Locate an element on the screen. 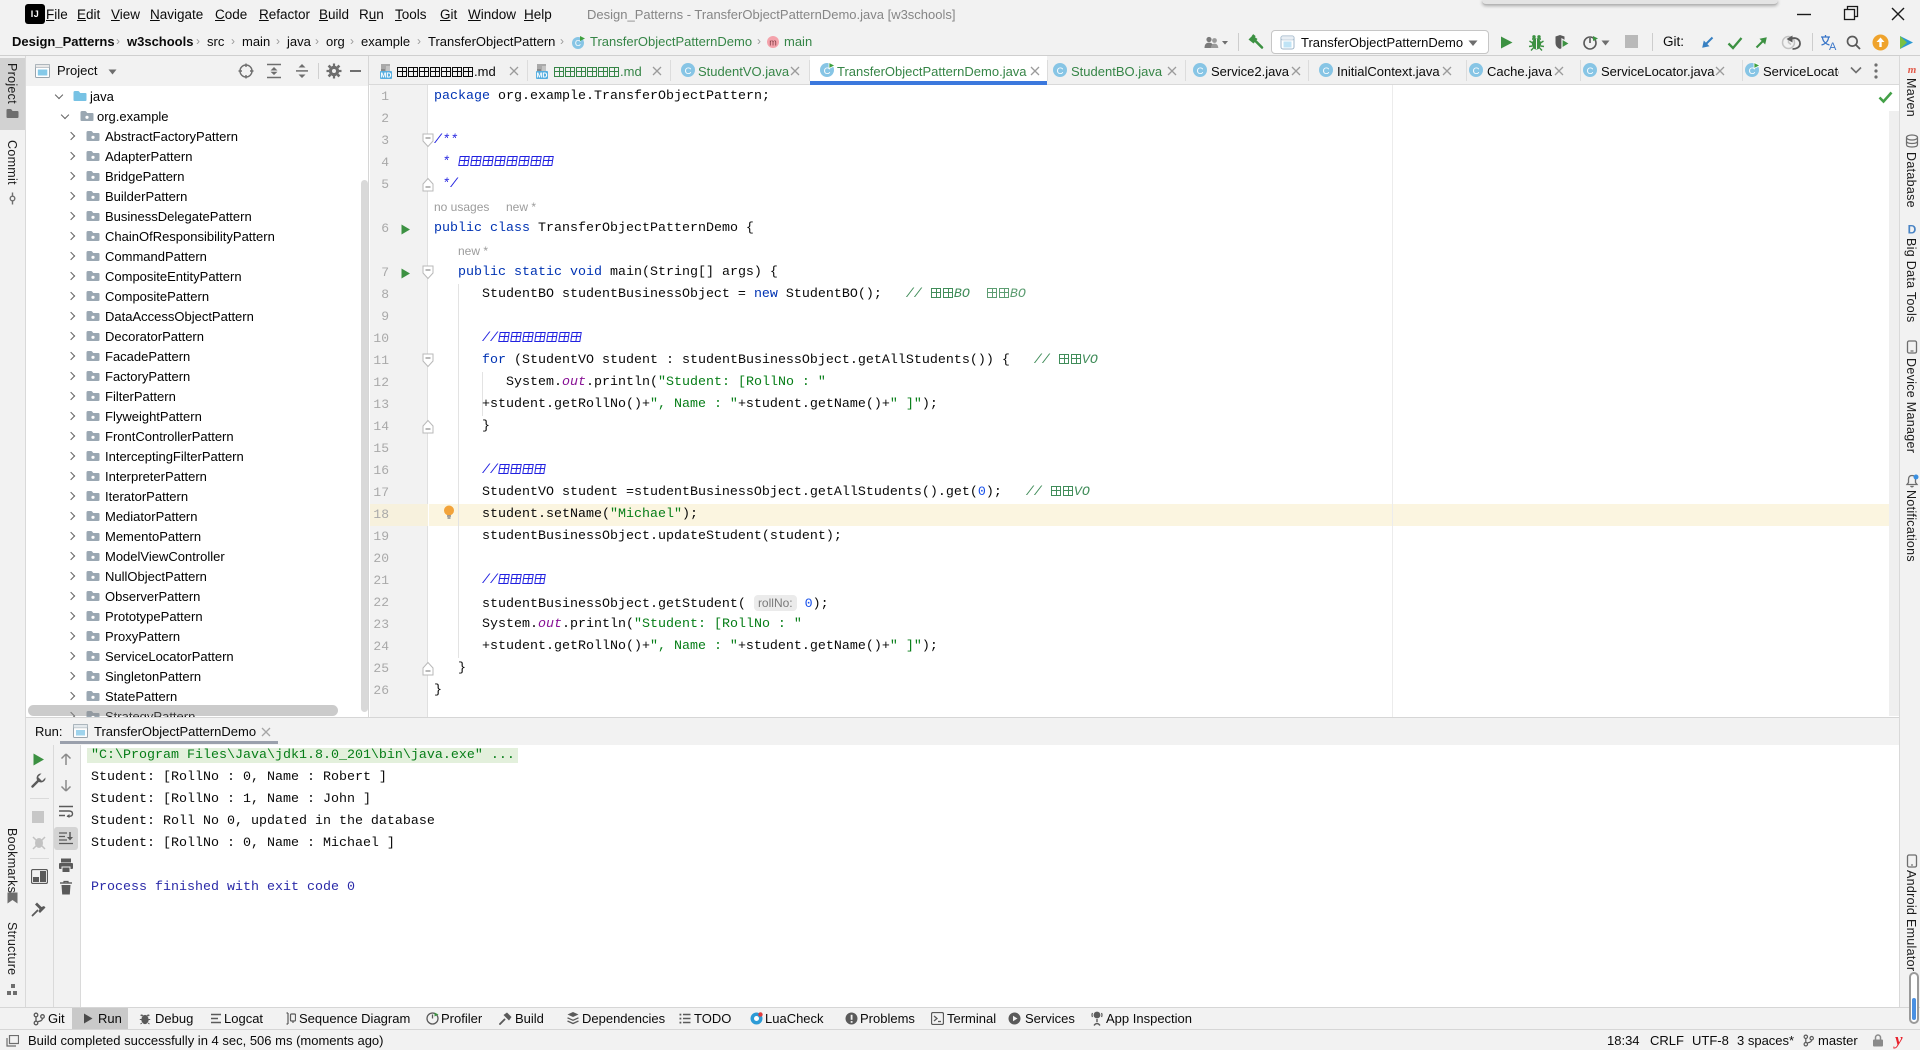 Image resolution: width=1920 pixels, height=1050 pixels. svg-text: D is located at coordinates (1912, 230).